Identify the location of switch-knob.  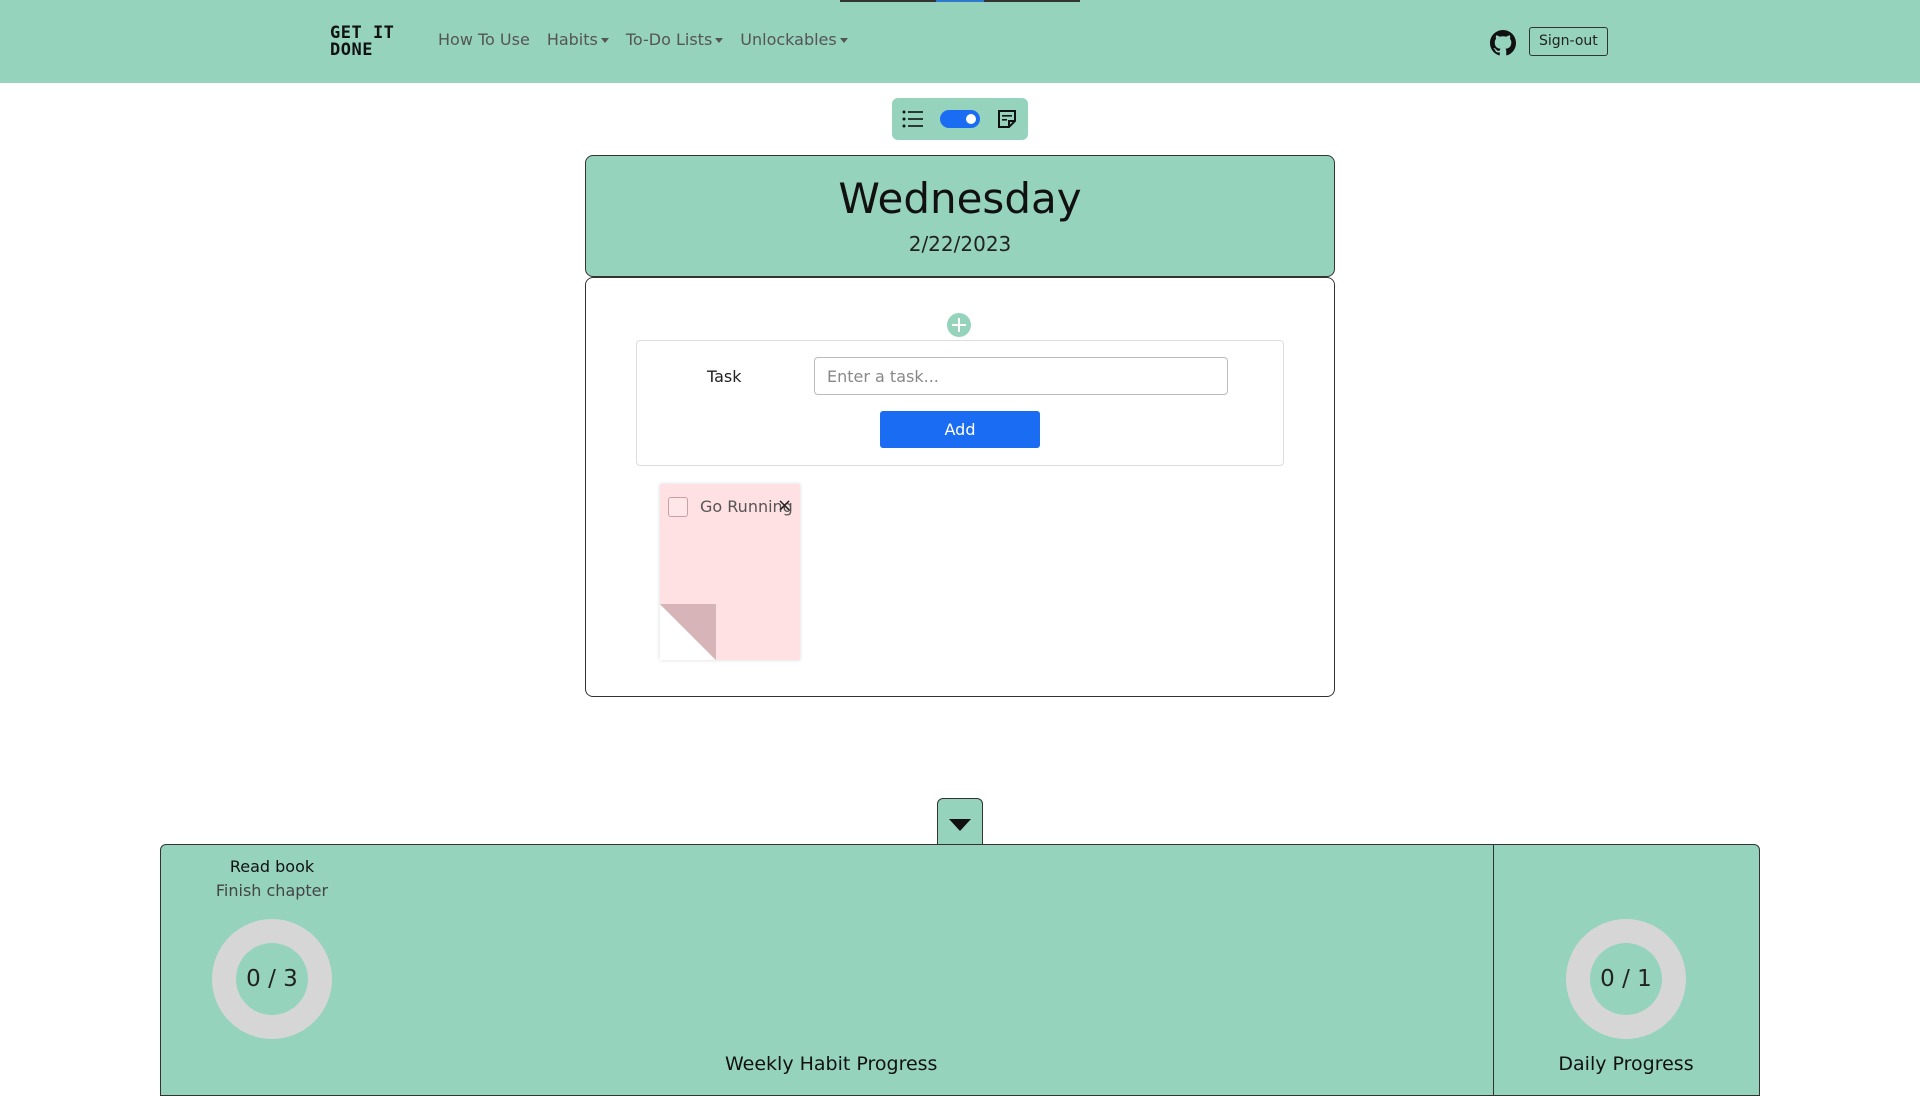
(971, 119).